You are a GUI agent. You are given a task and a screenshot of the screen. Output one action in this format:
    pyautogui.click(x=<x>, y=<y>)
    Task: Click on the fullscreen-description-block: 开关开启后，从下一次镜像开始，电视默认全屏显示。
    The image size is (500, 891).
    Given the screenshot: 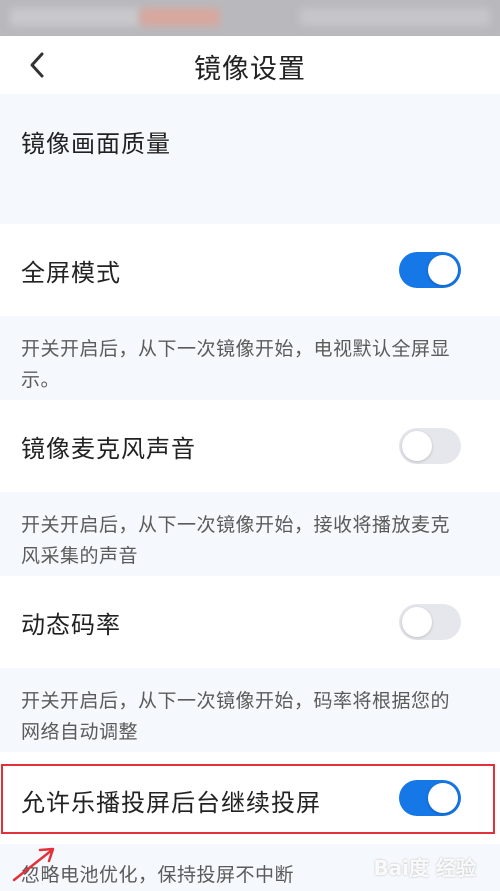 What is the action you would take?
    pyautogui.click(x=250, y=358)
    